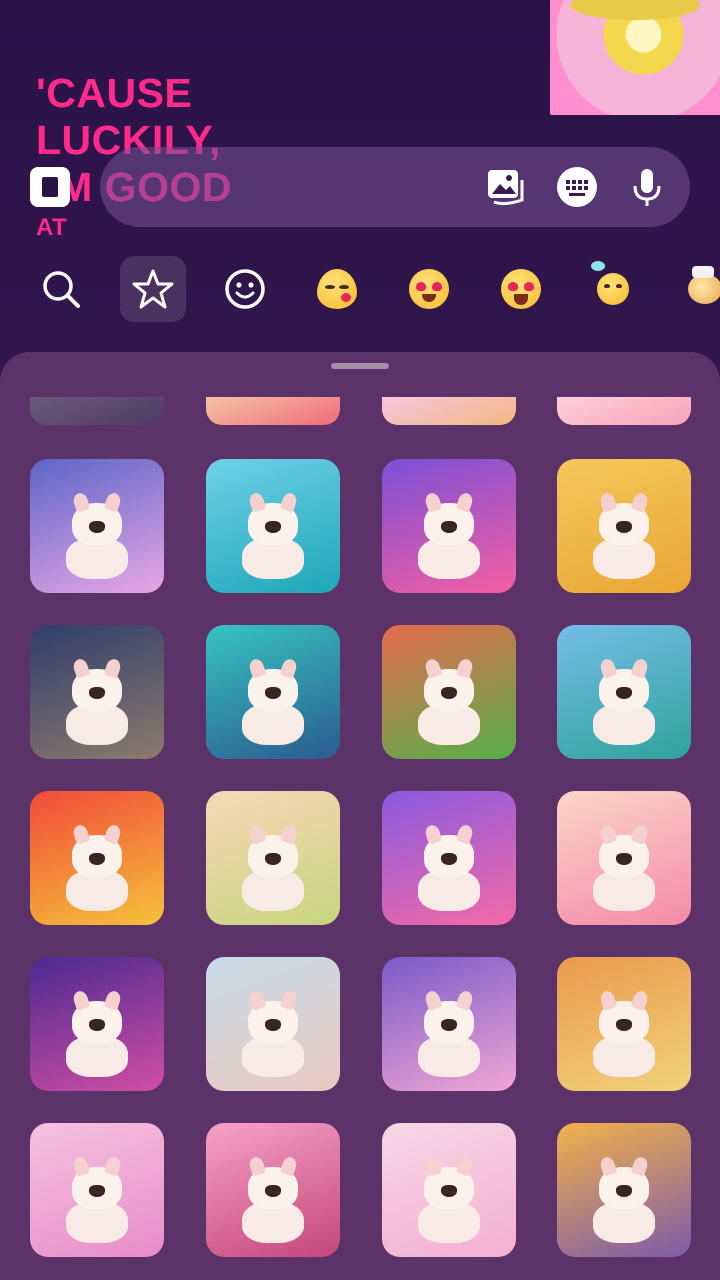 This screenshot has width=720, height=1280. I want to click on gallery-icon, so click(505, 187).